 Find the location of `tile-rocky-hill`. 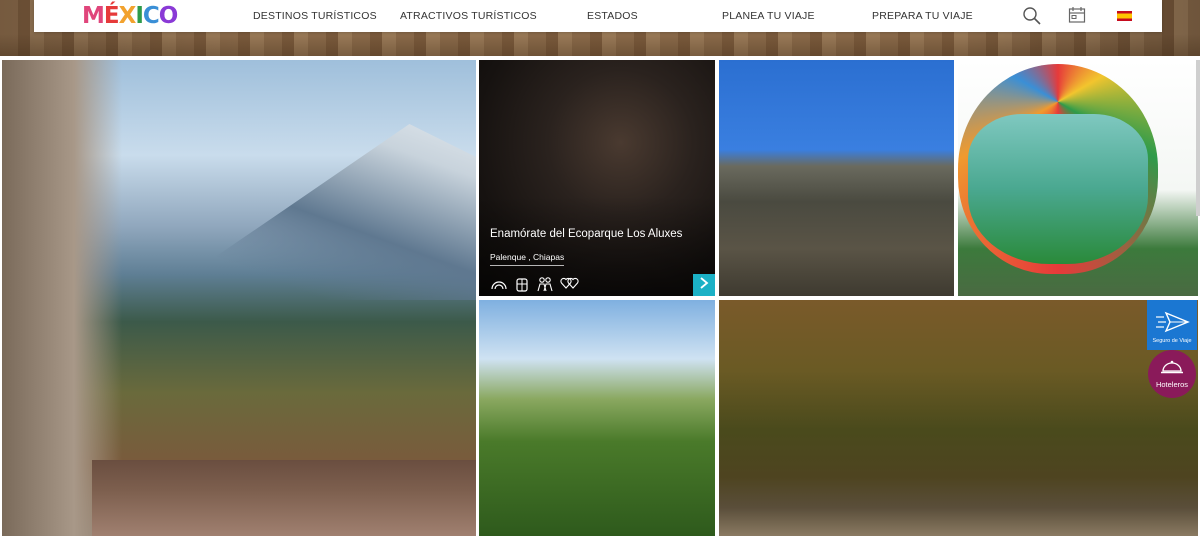

tile-rocky-hill is located at coordinates (836, 178).